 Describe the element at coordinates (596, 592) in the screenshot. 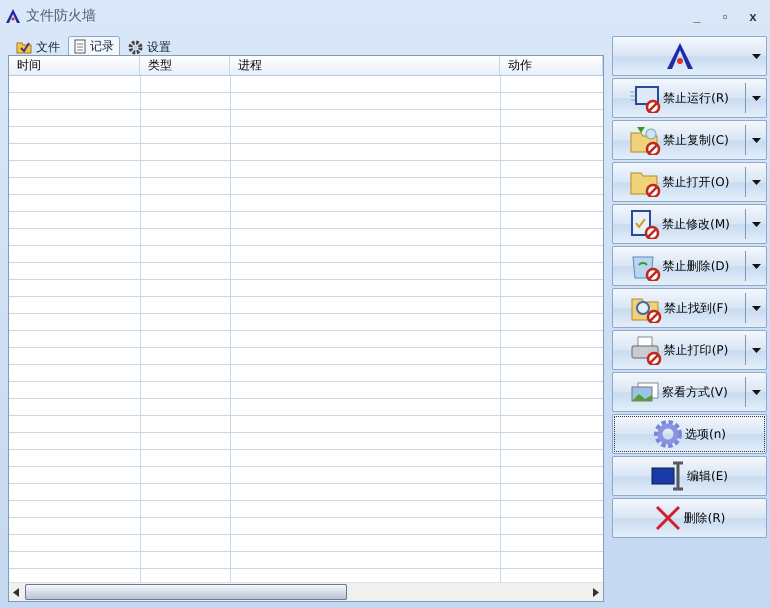

I see `scroll-right-icon` at that location.